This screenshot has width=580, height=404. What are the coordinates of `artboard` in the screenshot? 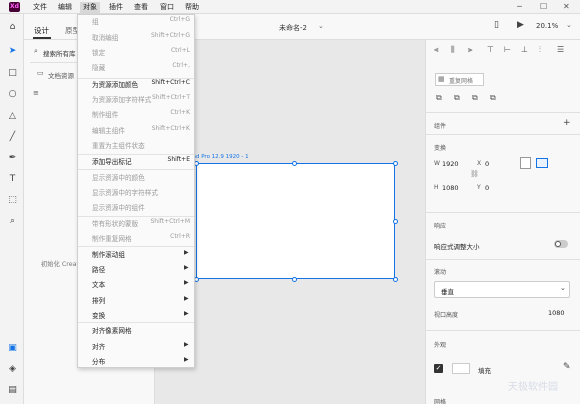 It's located at (295, 221).